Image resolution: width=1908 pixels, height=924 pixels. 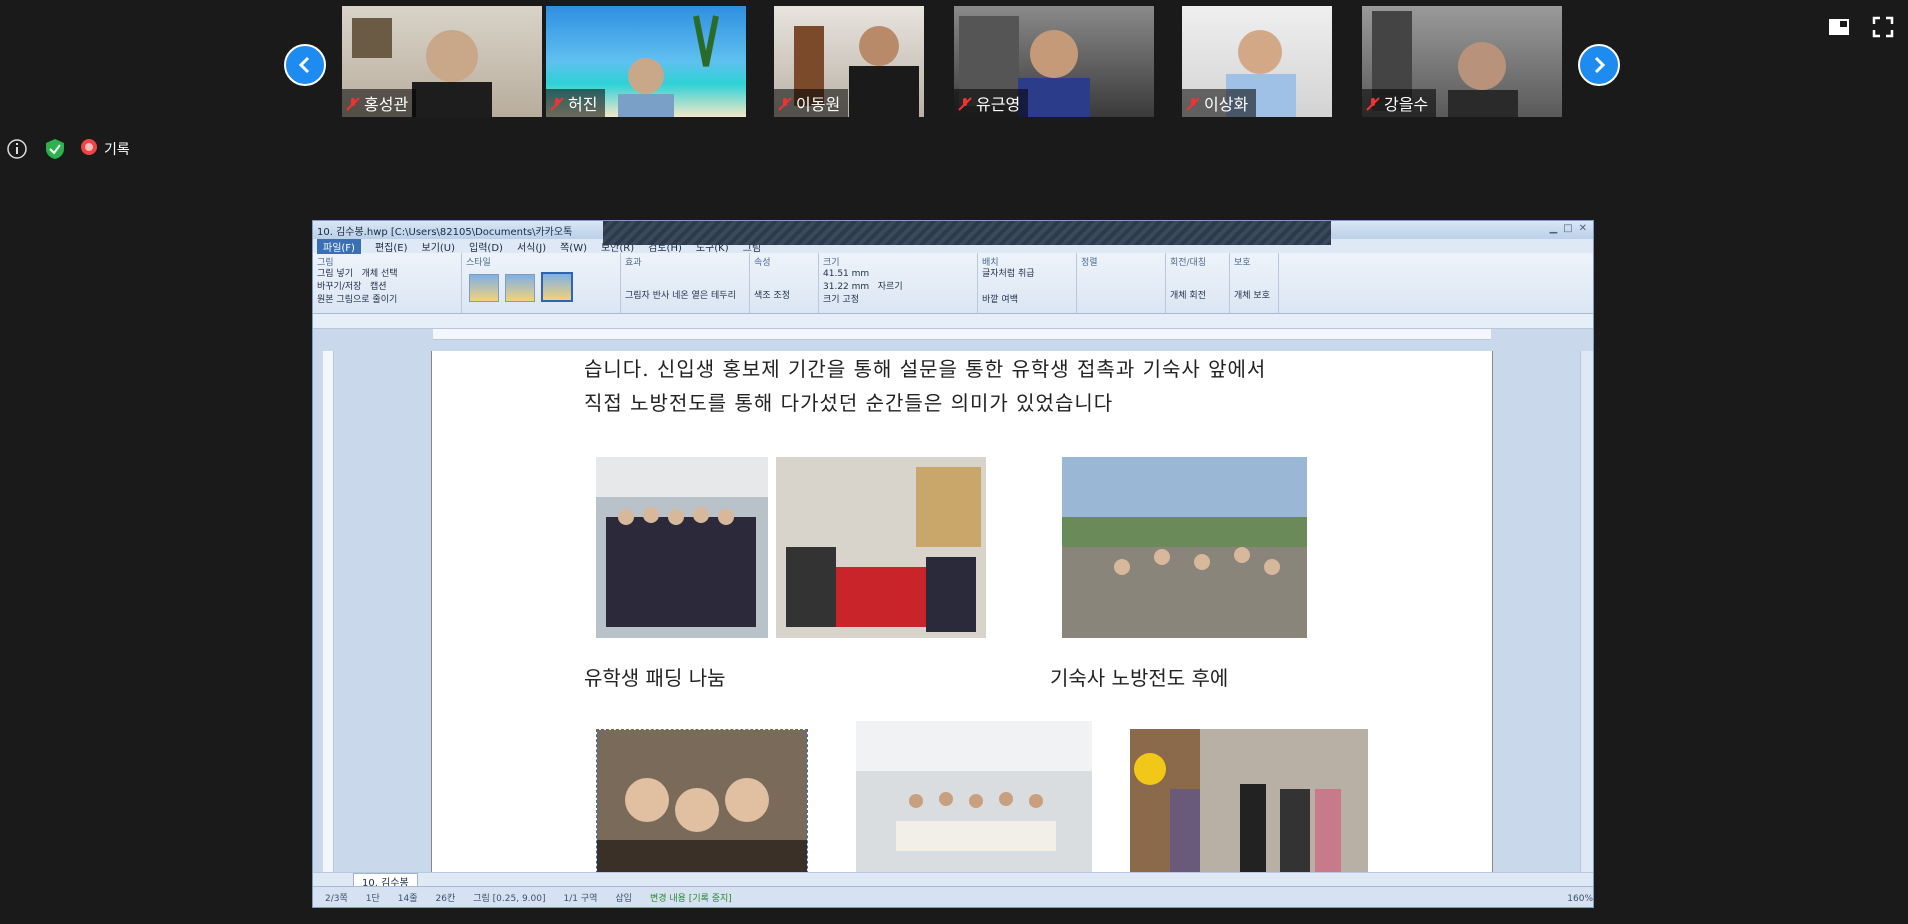 What do you see at coordinates (890, 287) in the screenshot?
I see `crop-button: 자르기` at bounding box center [890, 287].